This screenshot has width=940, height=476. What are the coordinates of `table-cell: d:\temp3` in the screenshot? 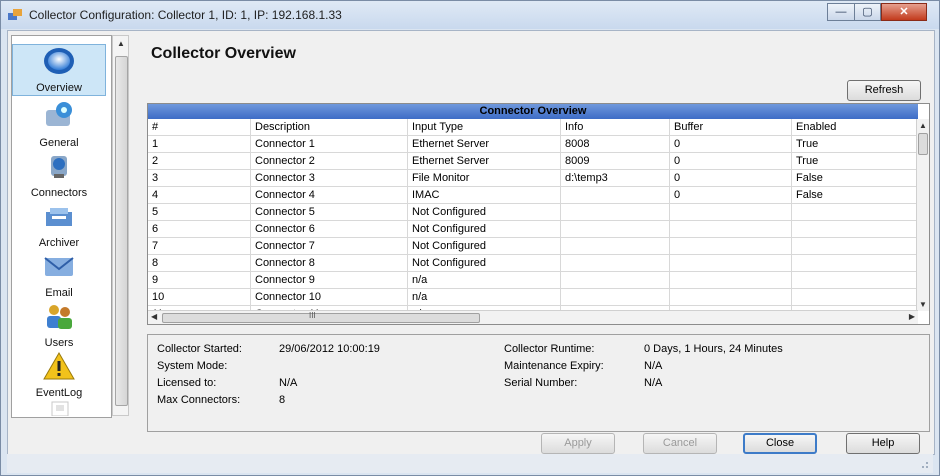 It's located at (615, 178).